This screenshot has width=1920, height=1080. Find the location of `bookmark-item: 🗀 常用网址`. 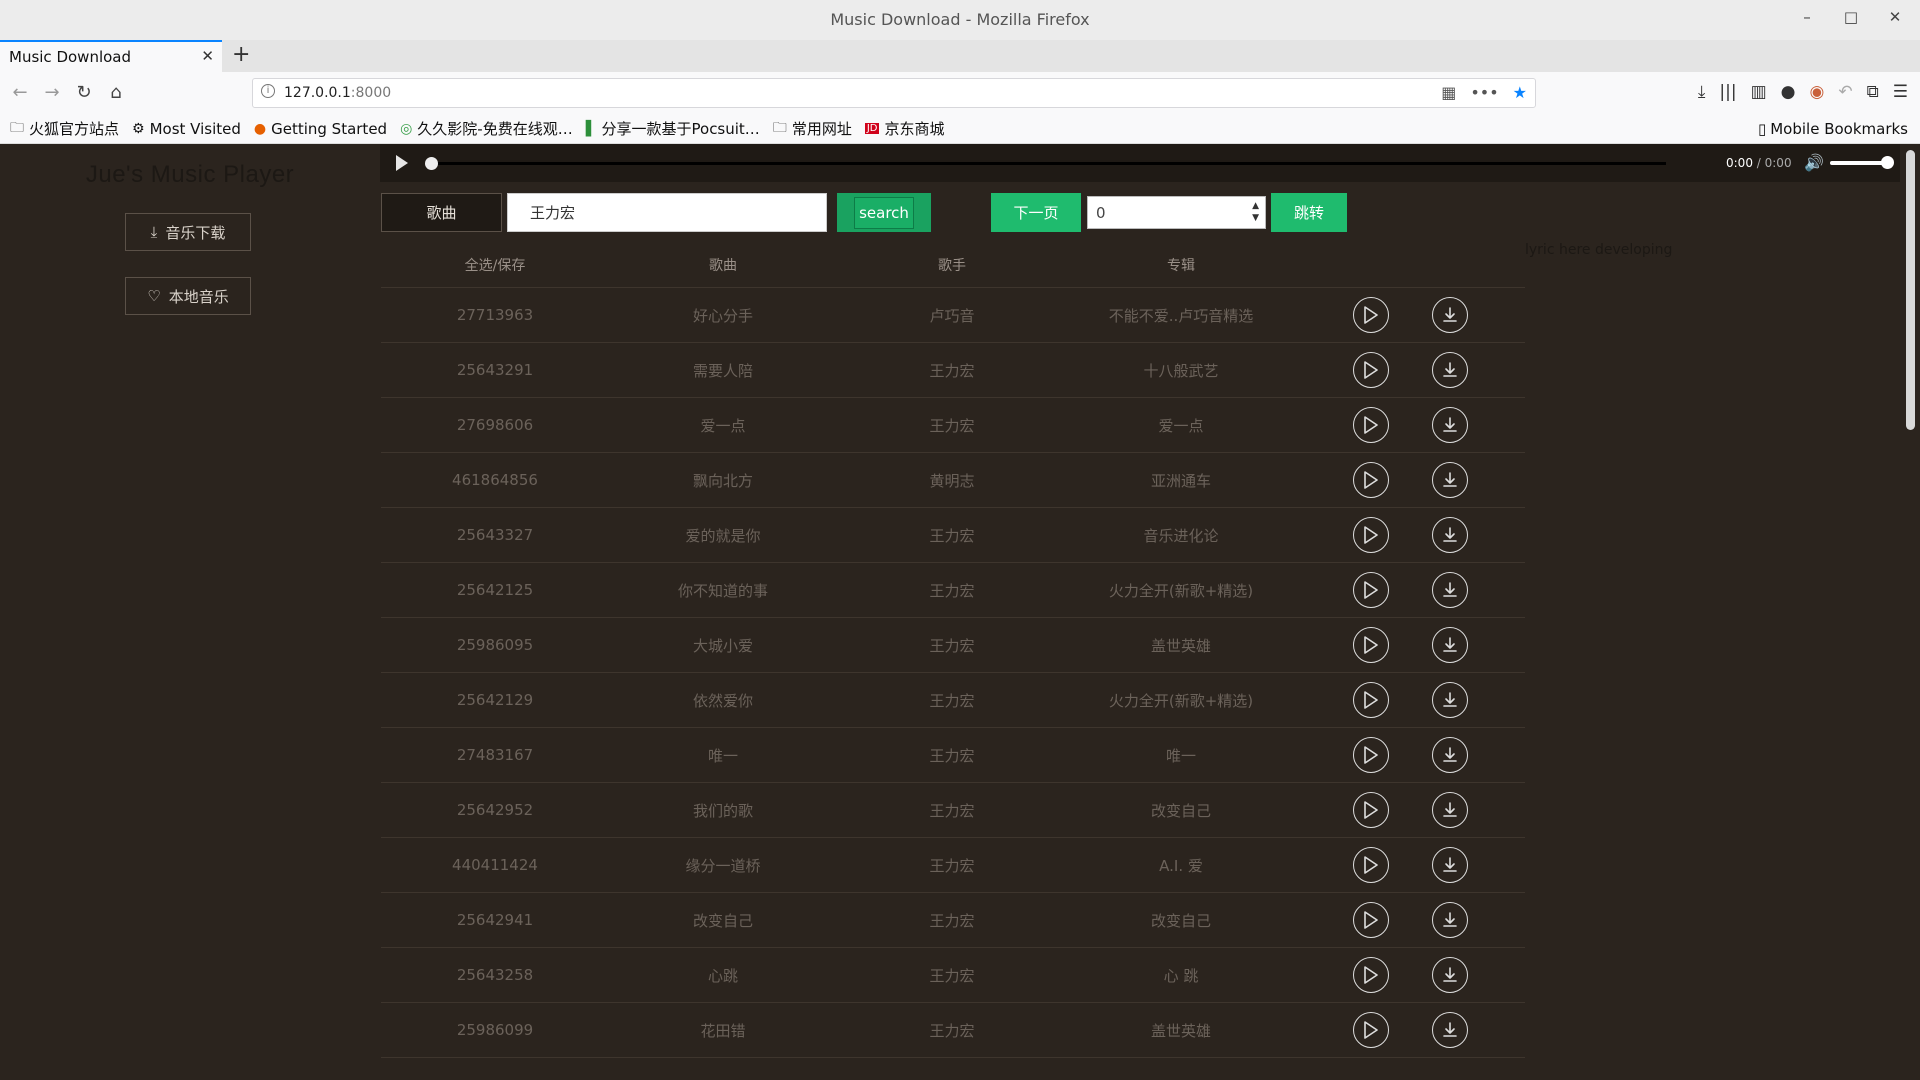

bookmark-item: 🗀 常用网址 is located at coordinates (812, 129).